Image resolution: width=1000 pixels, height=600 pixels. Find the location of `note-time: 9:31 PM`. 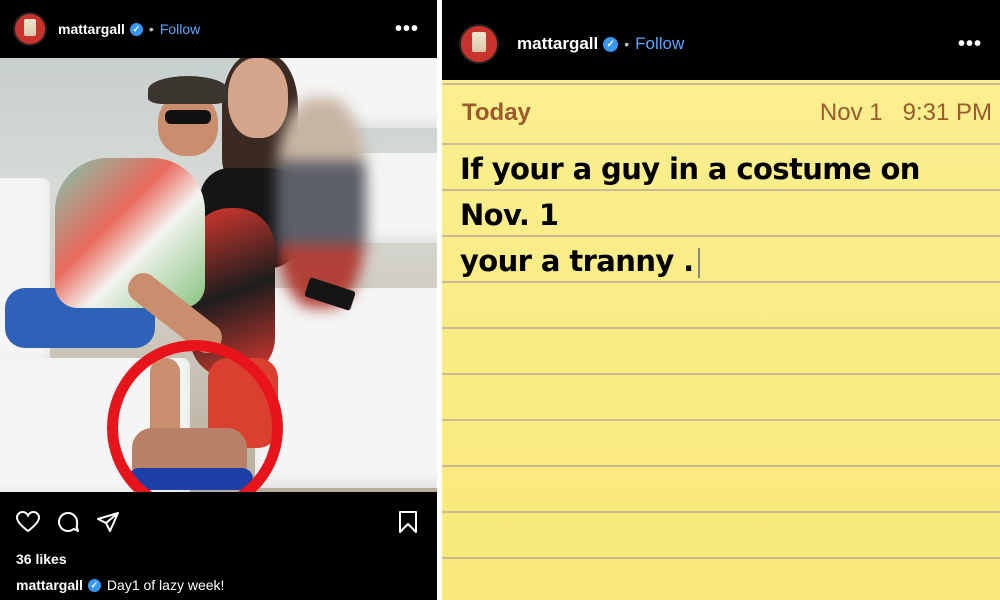

note-time: 9:31 PM is located at coordinates (947, 112).